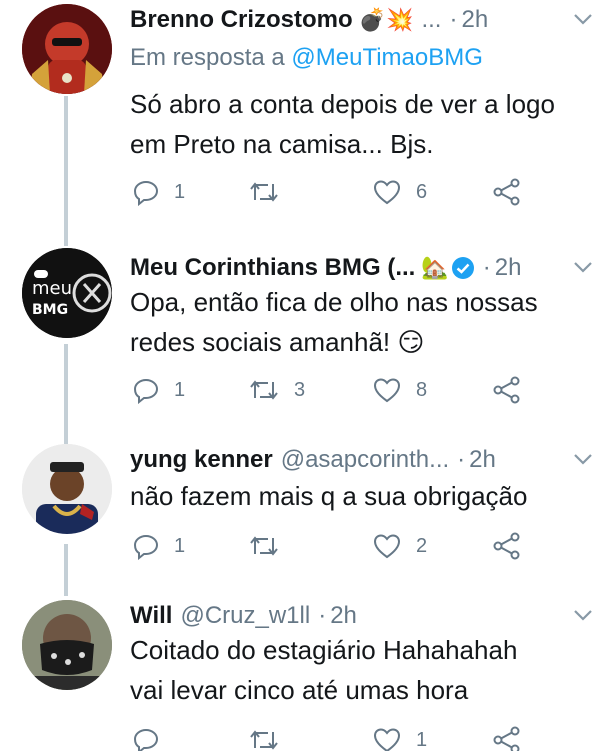 The image size is (614, 751). I want to click on verified-badge-icon, so click(462, 268).